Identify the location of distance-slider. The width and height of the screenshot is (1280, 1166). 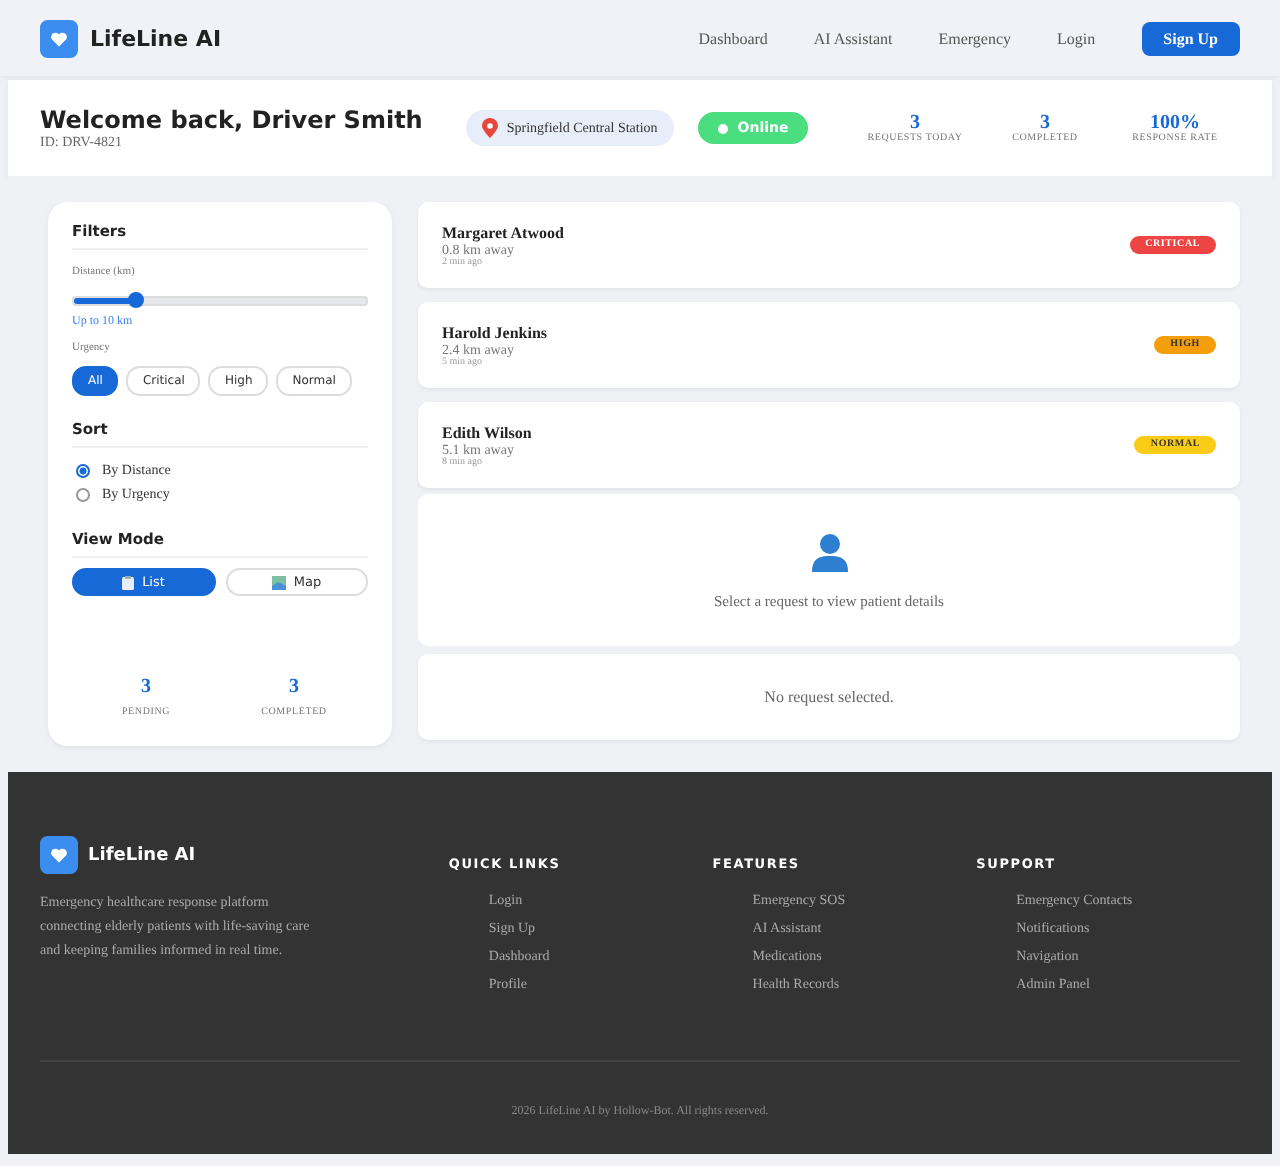
(220, 301).